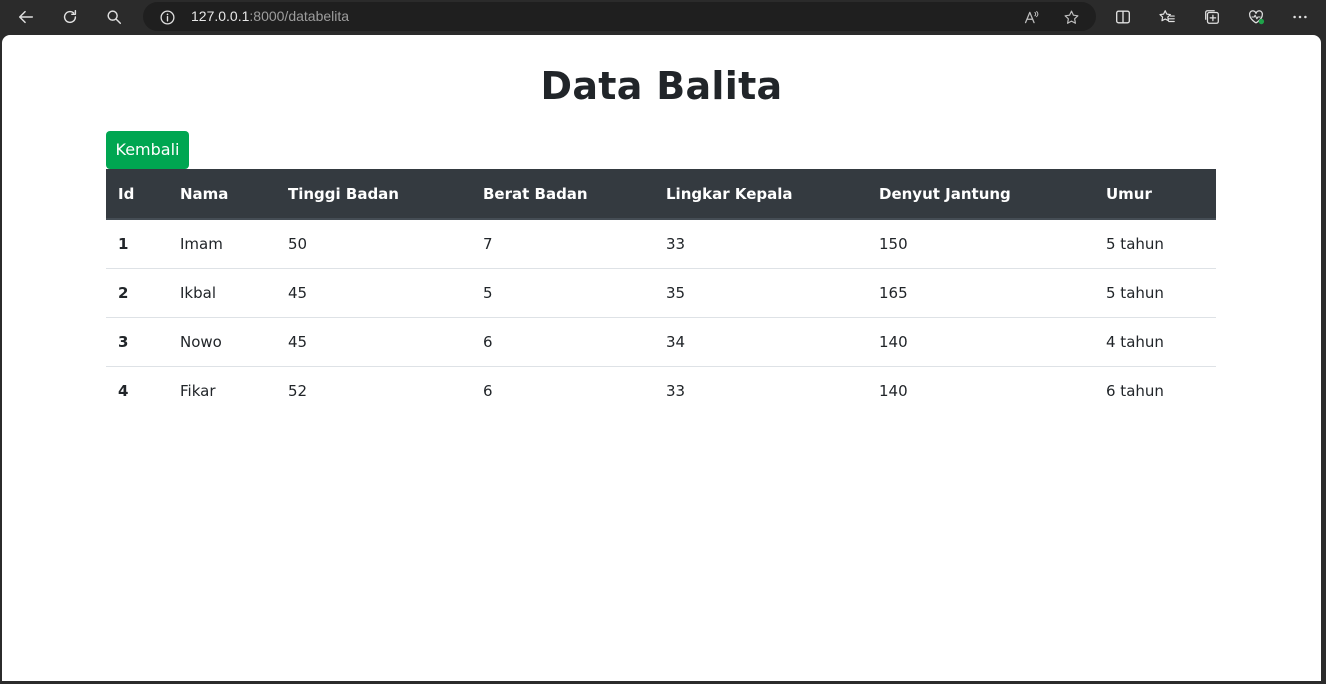 This screenshot has width=1326, height=684. I want to click on cell-id: 4, so click(123, 390).